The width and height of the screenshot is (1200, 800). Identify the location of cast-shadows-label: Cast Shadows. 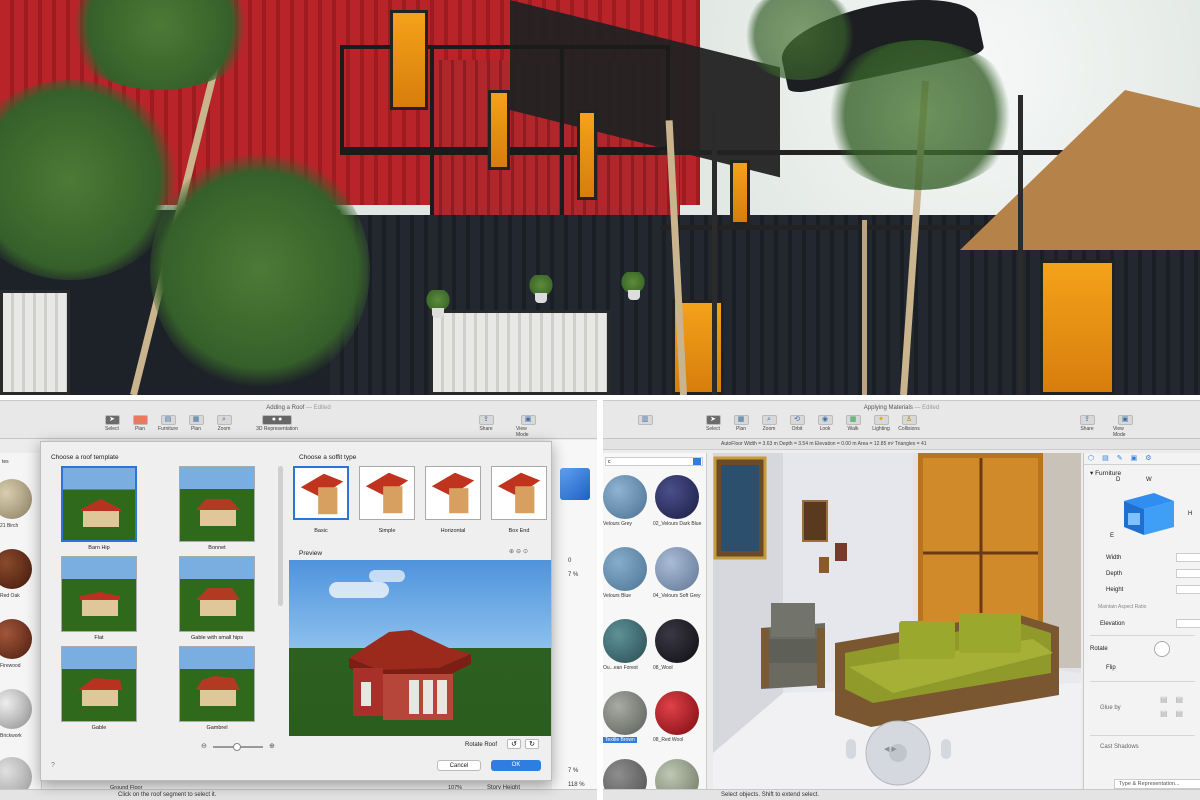
(1119, 747).